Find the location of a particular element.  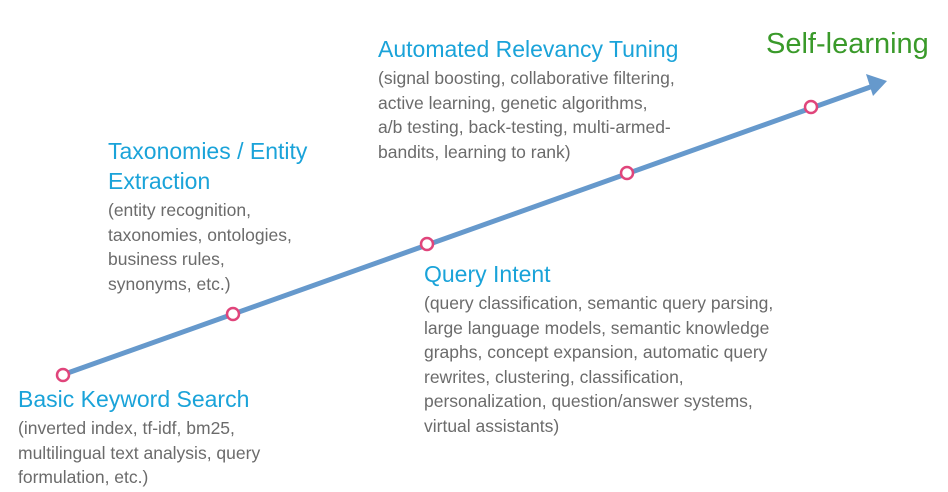

description-line: (entity recognition, is located at coordinates (179, 210).